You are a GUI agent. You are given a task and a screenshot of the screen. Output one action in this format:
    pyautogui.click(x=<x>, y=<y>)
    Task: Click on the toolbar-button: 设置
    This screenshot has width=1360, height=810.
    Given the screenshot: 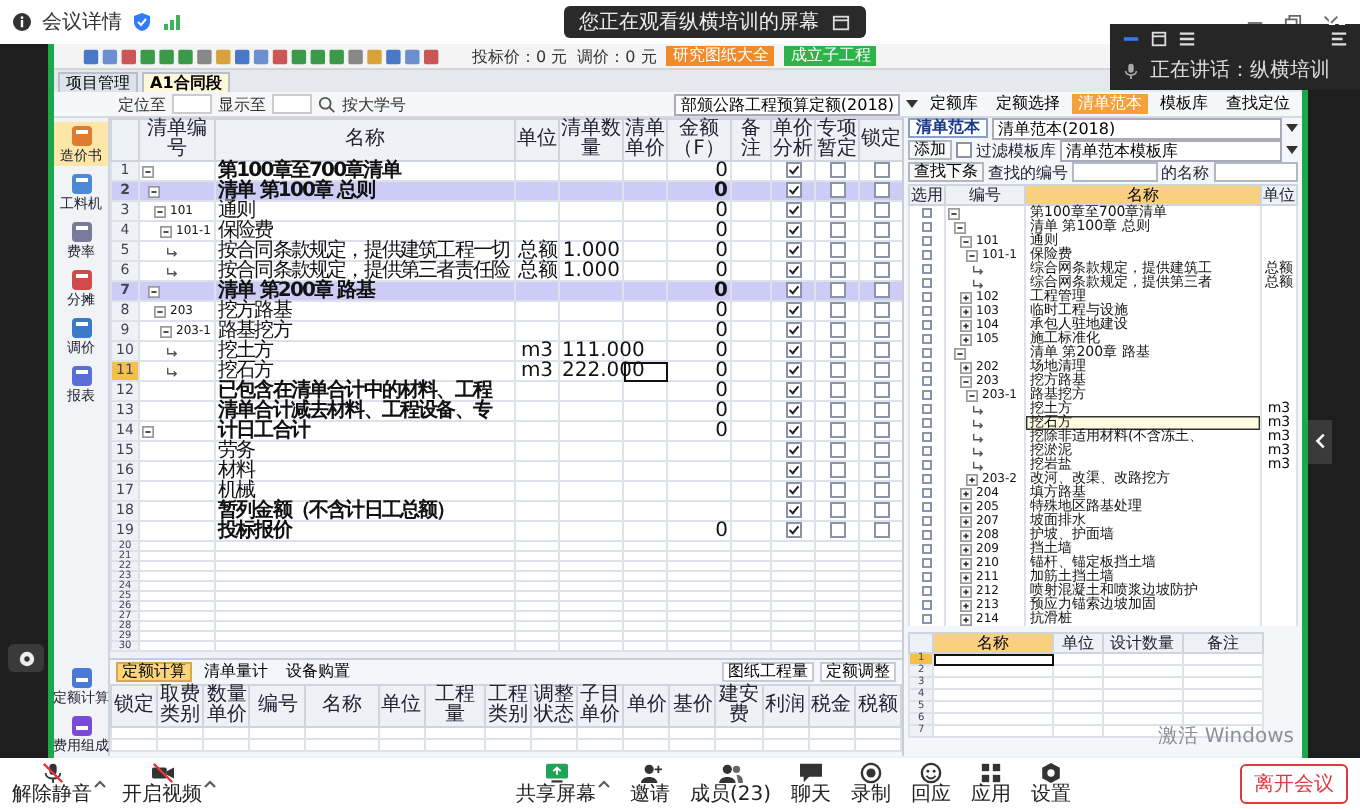 What is the action you would take?
    pyautogui.click(x=1051, y=784)
    